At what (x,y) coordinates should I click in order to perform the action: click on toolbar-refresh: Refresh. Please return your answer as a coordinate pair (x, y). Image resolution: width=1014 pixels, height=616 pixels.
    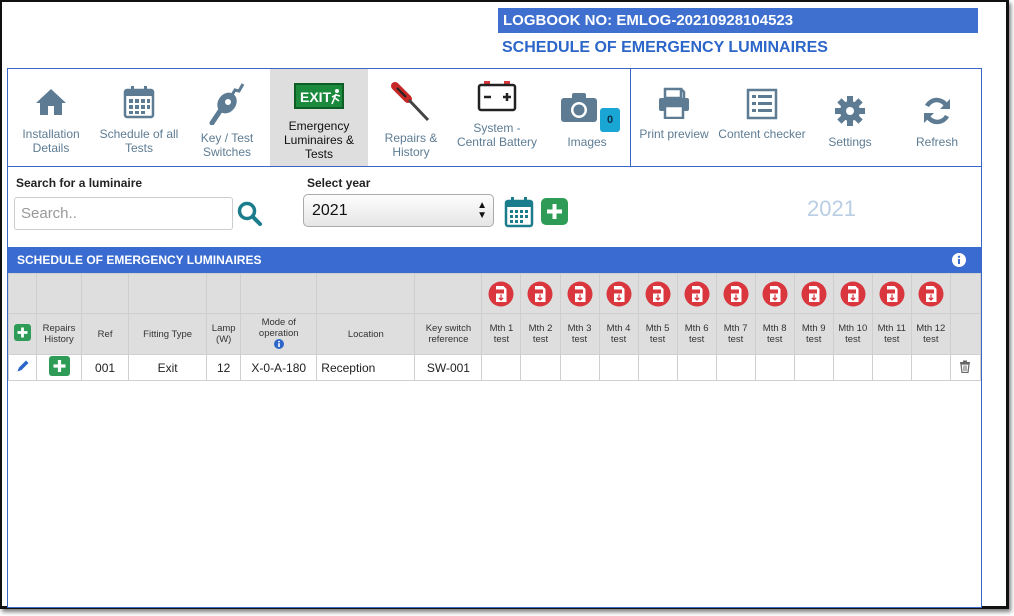
    Looking at the image, I should click on (937, 117).